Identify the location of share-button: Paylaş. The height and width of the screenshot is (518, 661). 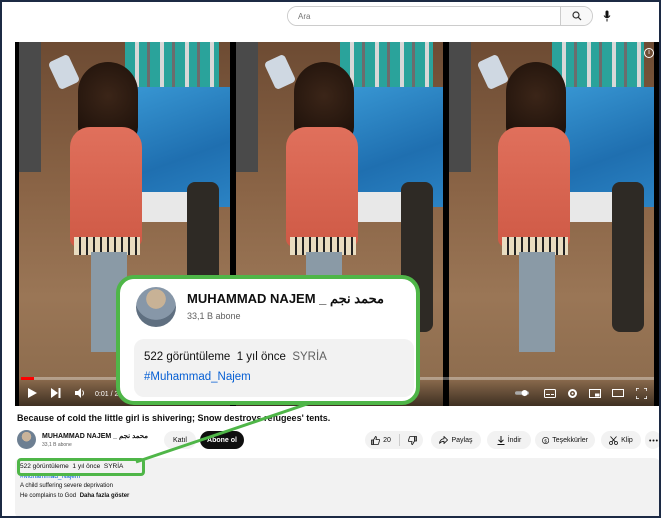
(456, 440).